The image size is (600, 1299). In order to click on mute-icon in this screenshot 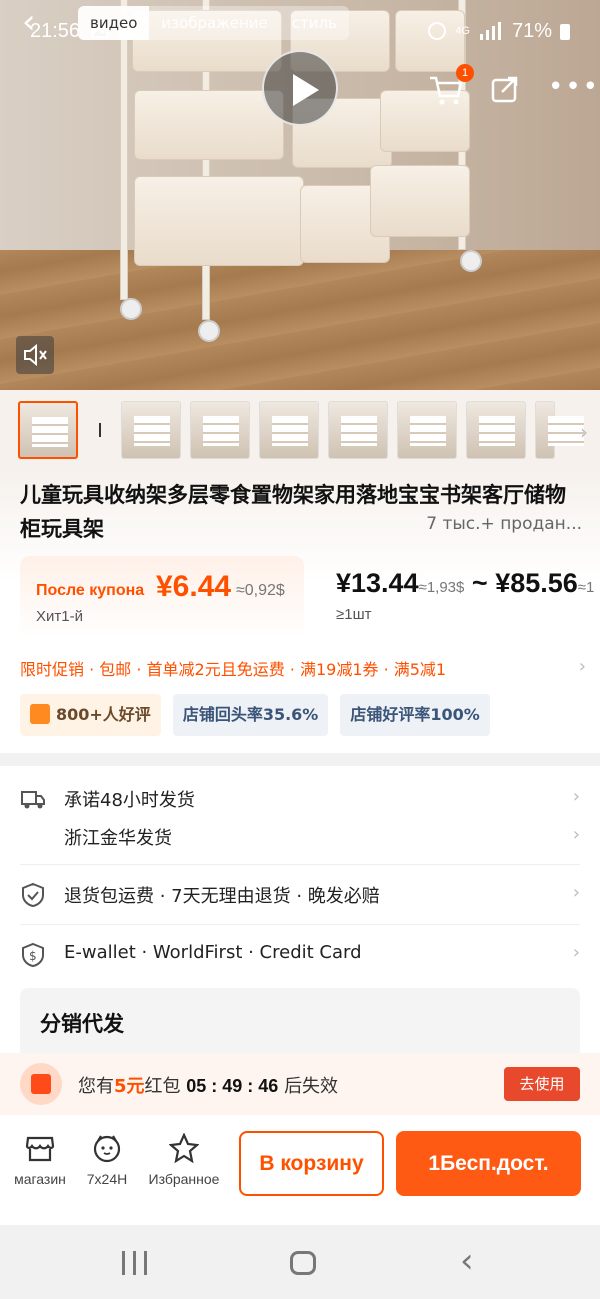, I will do `click(35, 355)`.